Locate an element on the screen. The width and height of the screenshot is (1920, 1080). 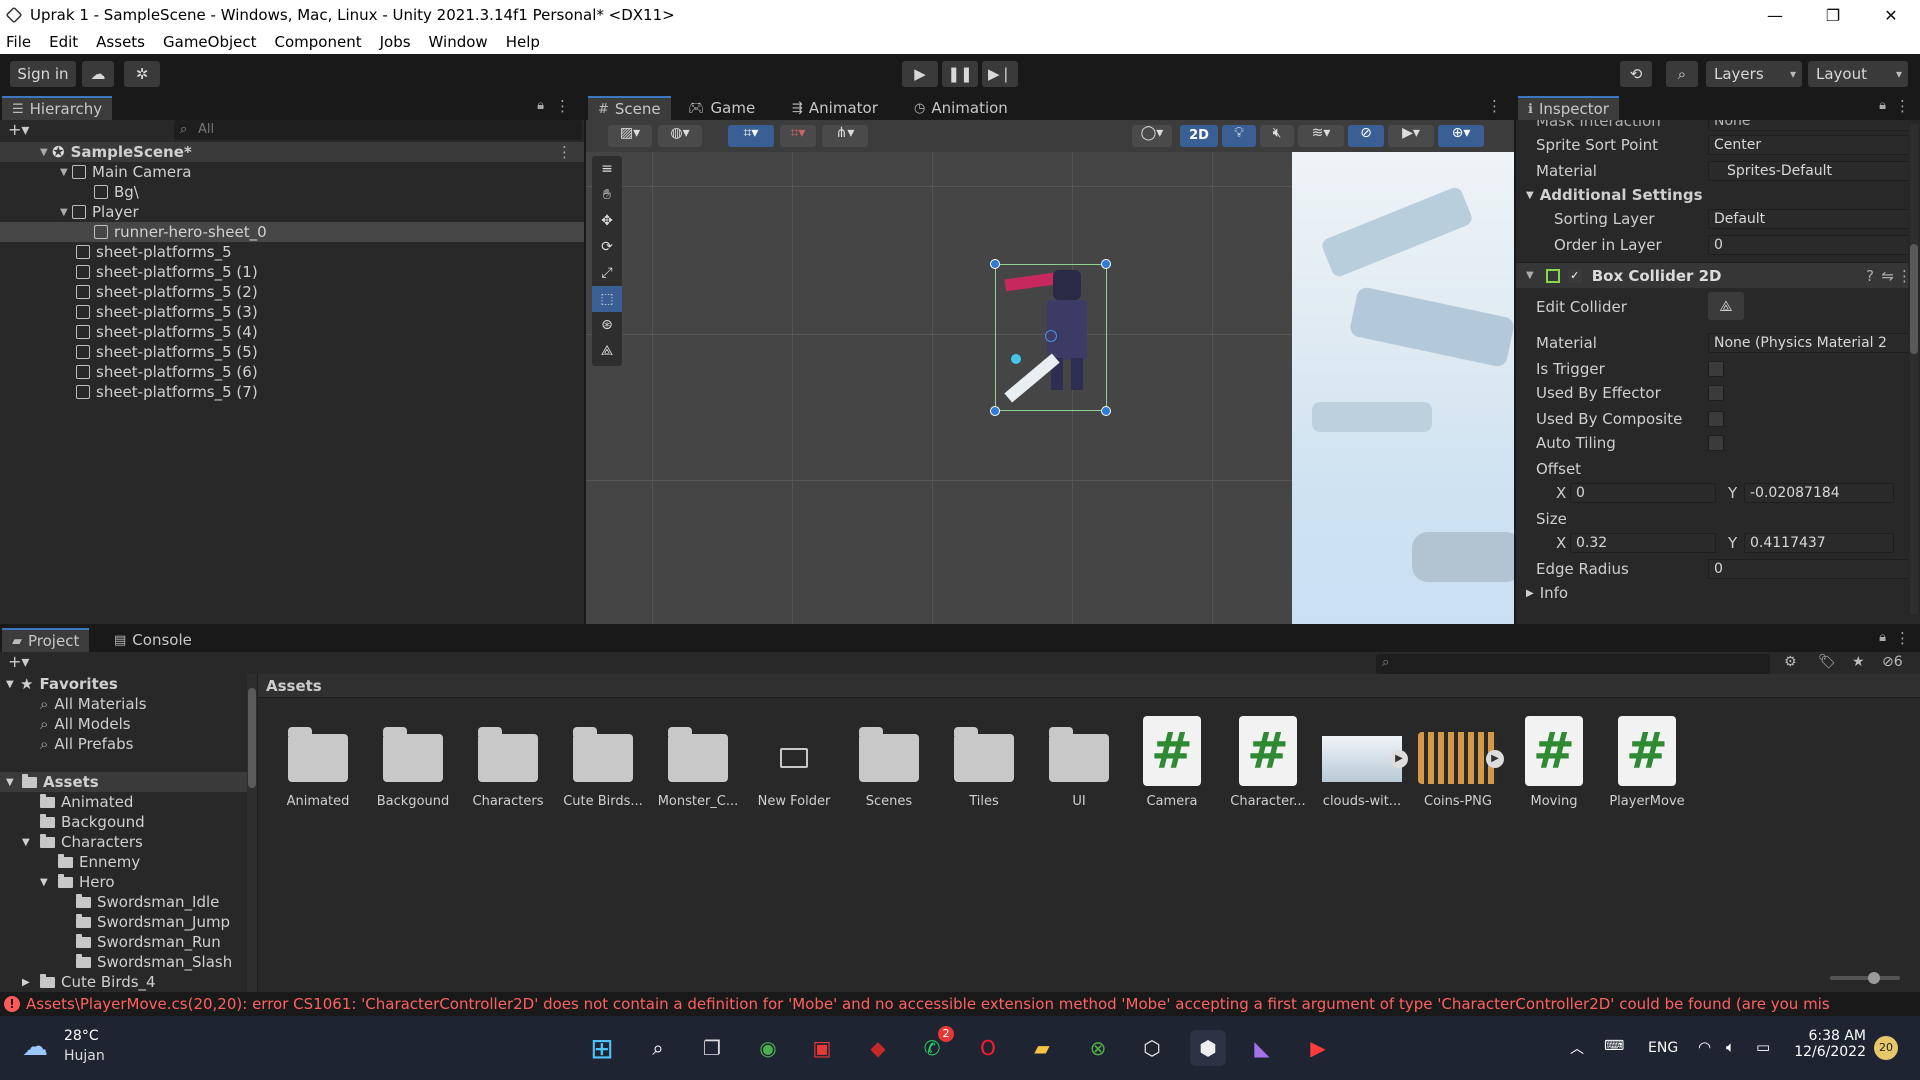
move-tool-icon: ✥ is located at coordinates (607, 221).